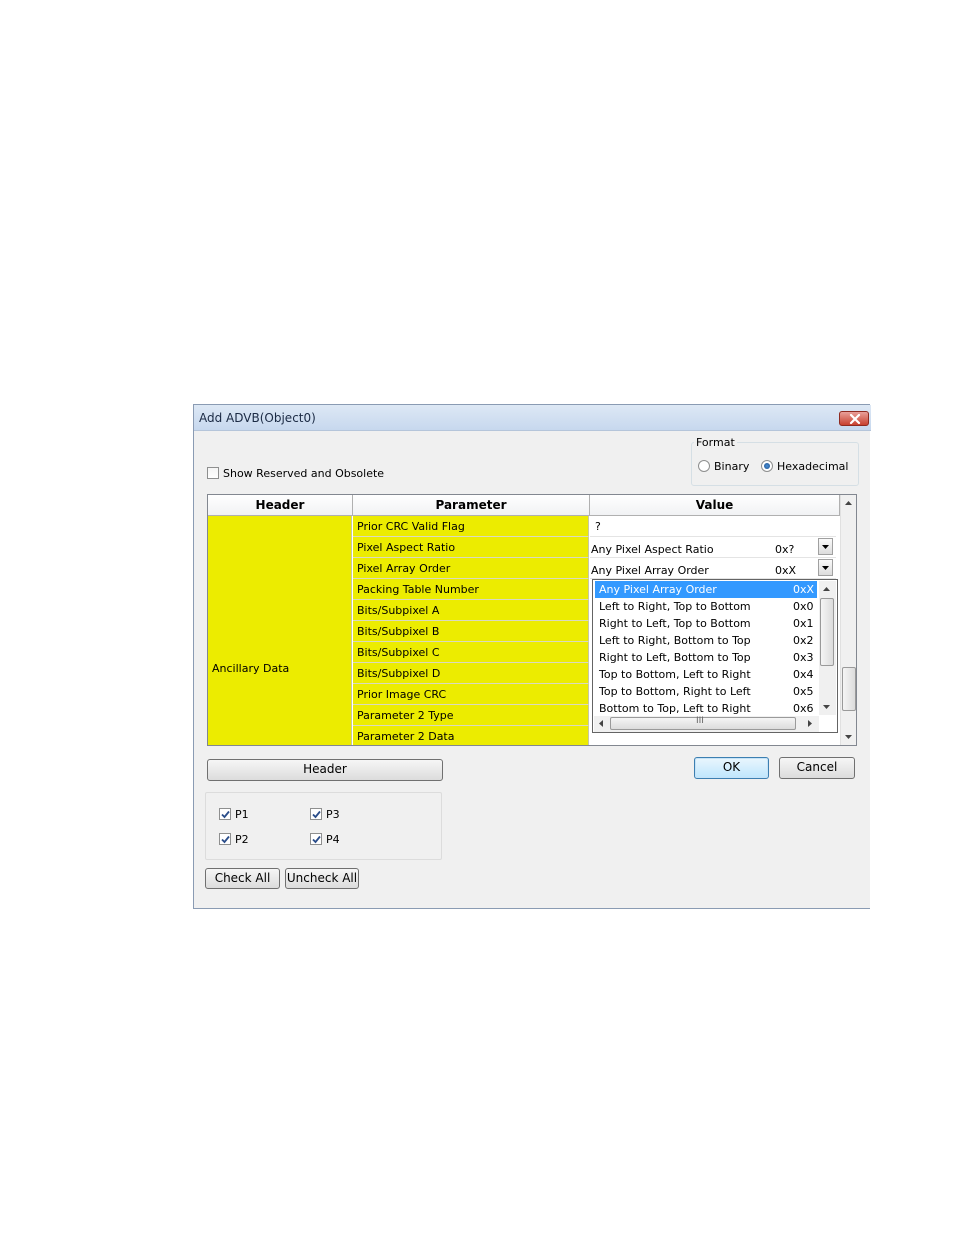 The image size is (954, 1235). Describe the element at coordinates (242, 878) in the screenshot. I see `check-all-button: Check All` at that location.